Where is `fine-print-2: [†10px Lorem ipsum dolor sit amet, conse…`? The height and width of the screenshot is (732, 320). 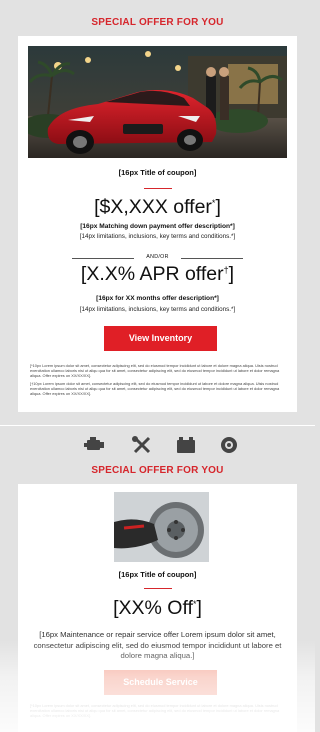 fine-print-2: [†10px Lorem ipsum dolor sit amet, conse… is located at coordinates (155, 388).